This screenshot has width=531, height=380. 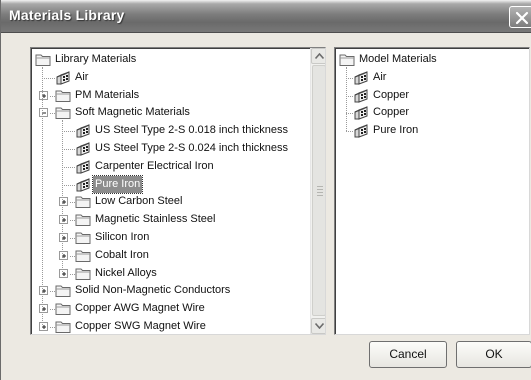 I want to click on library-tree-item: Soft Magnetic Materials, so click(x=170, y=112).